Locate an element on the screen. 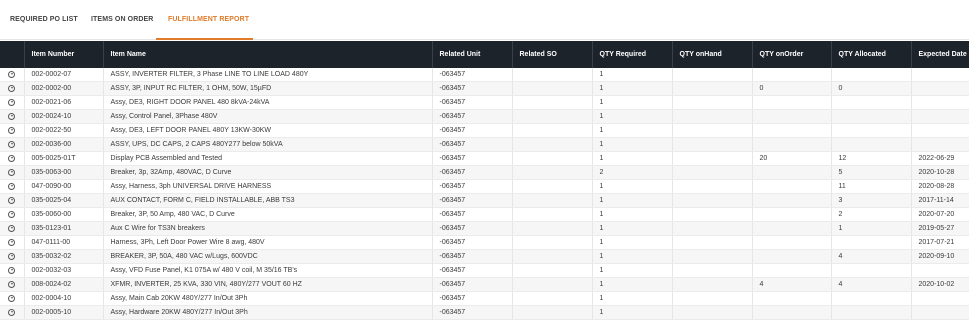  cell-item-number: 035-0025-04 is located at coordinates (64, 200).